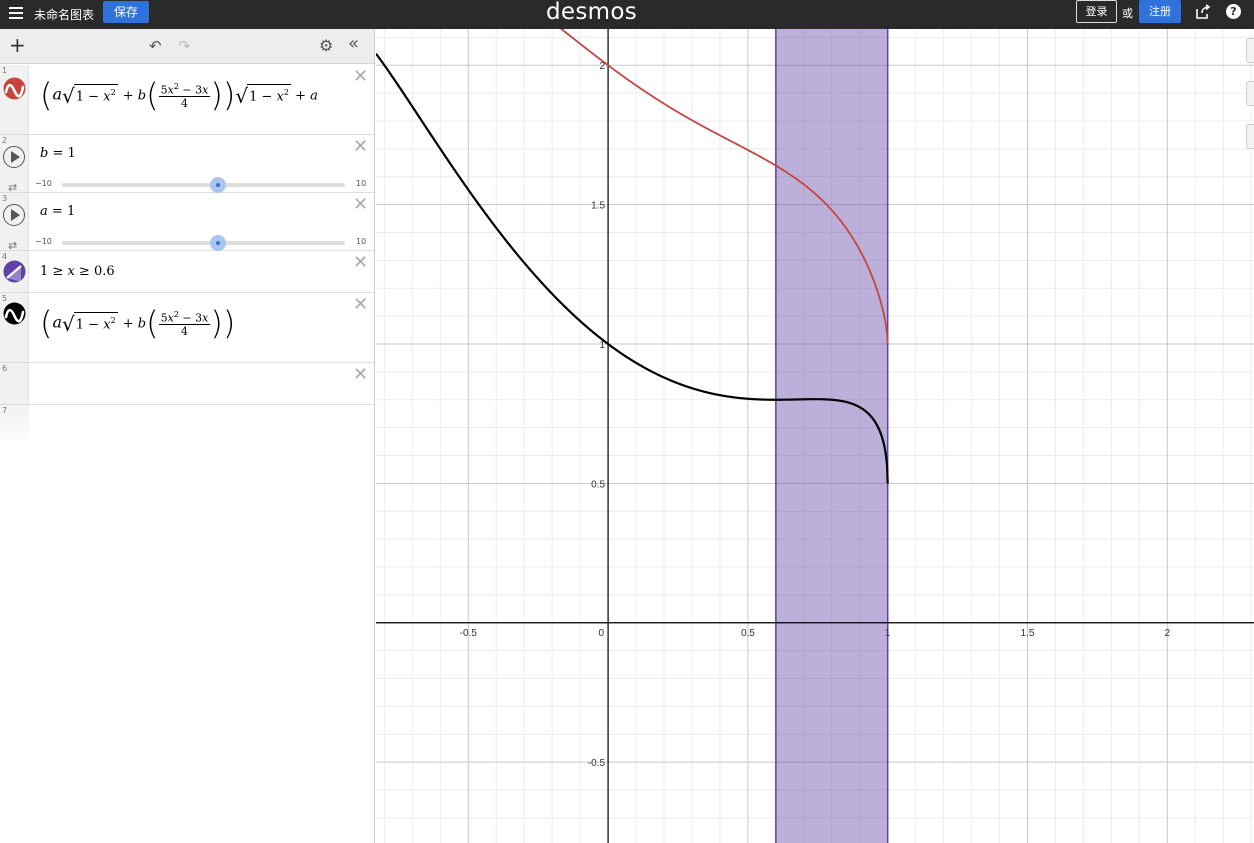 This screenshot has width=1254, height=843. What do you see at coordinates (184, 46) in the screenshot?
I see `redo-icon: ↷` at bounding box center [184, 46].